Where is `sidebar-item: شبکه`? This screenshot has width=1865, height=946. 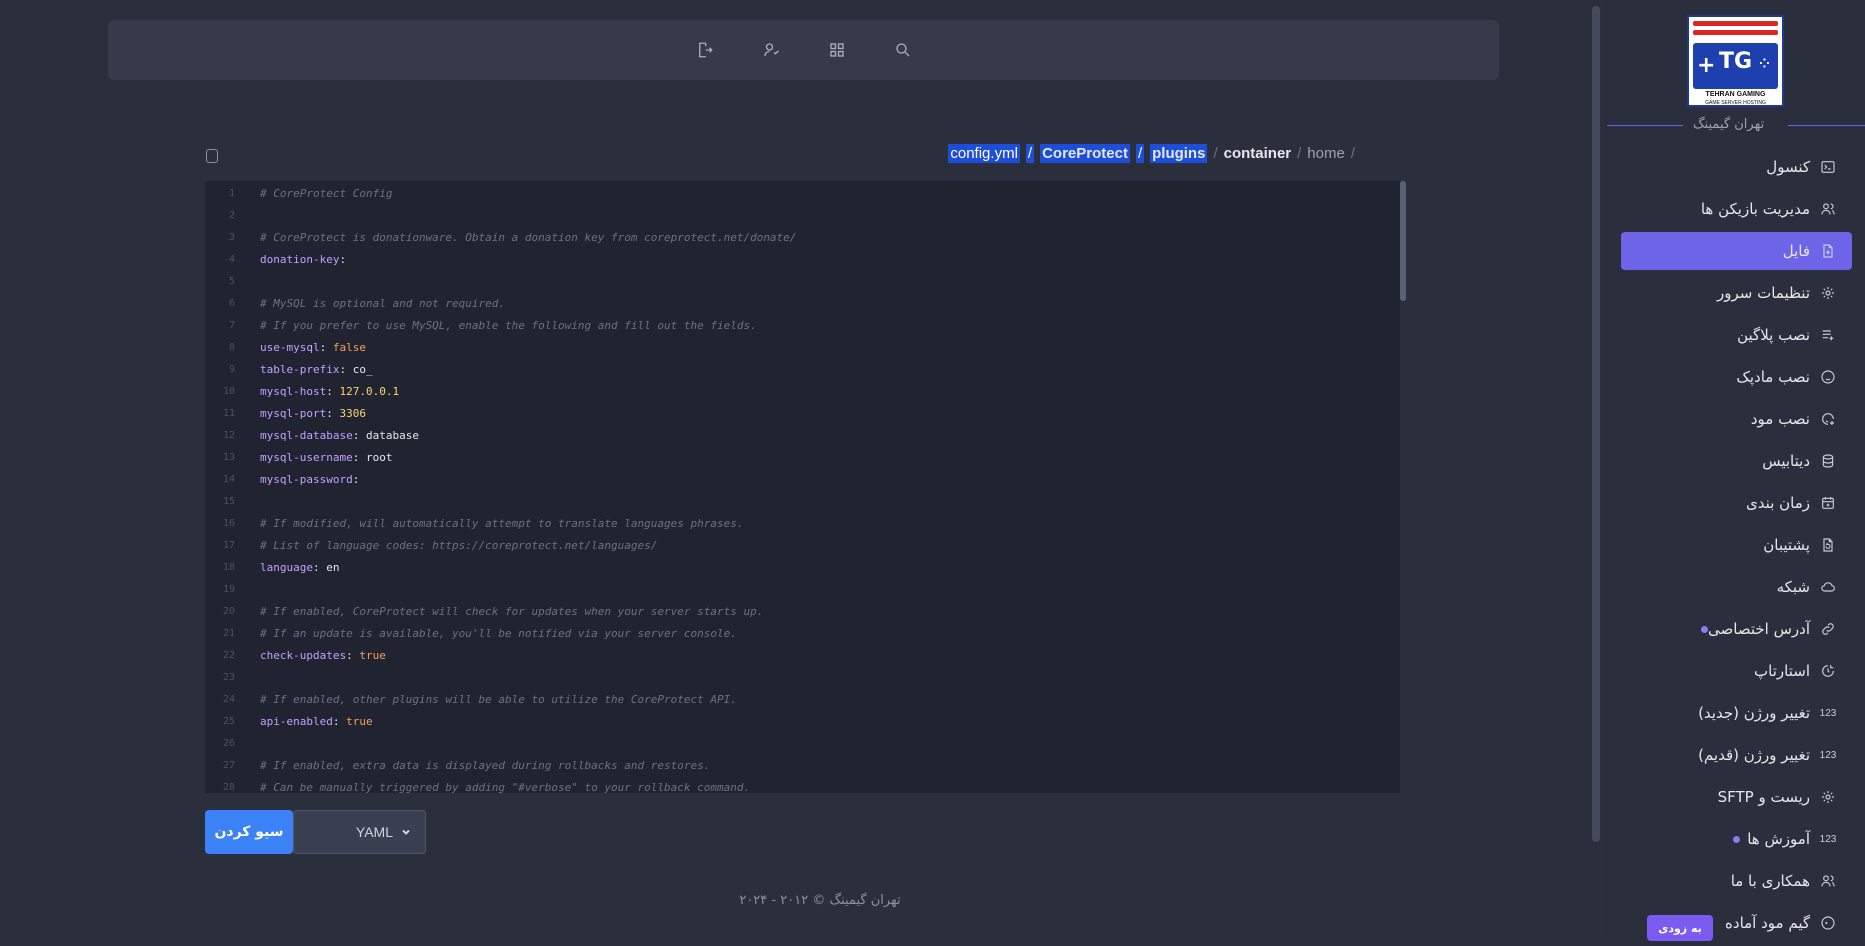 sidebar-item: شبکه is located at coordinates (1736, 587).